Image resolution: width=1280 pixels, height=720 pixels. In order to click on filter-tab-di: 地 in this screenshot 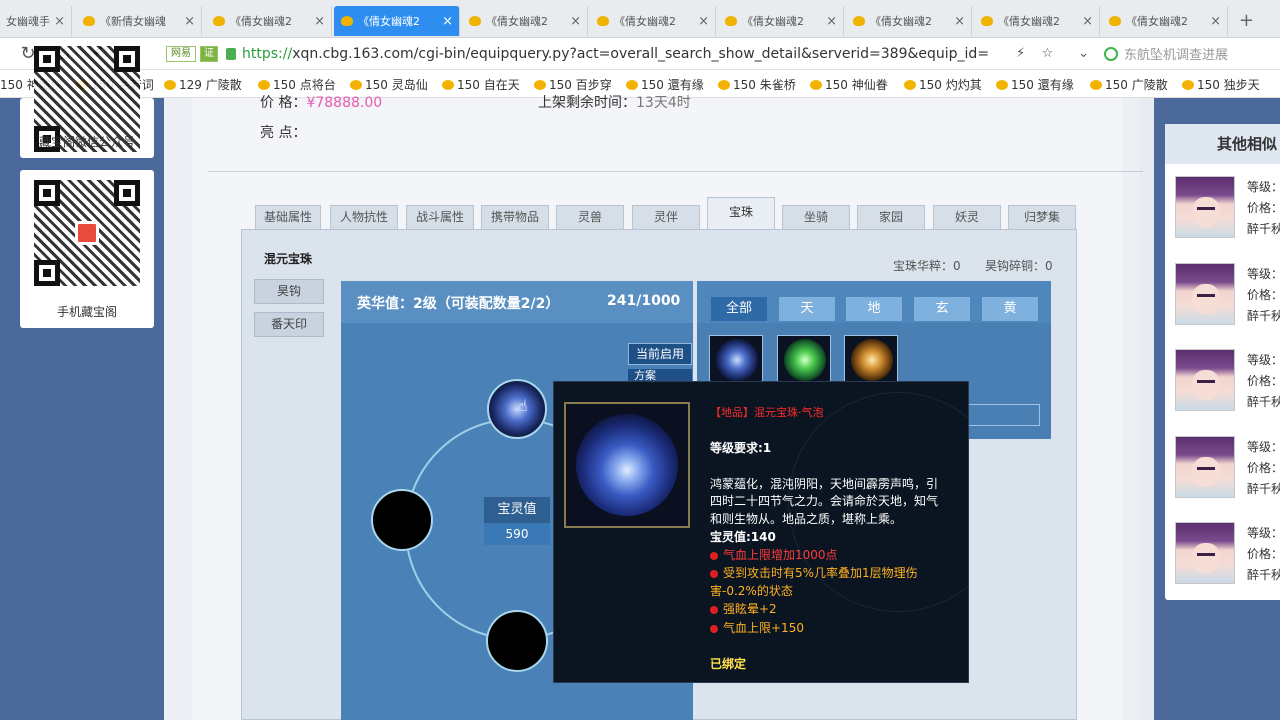, I will do `click(874, 309)`.